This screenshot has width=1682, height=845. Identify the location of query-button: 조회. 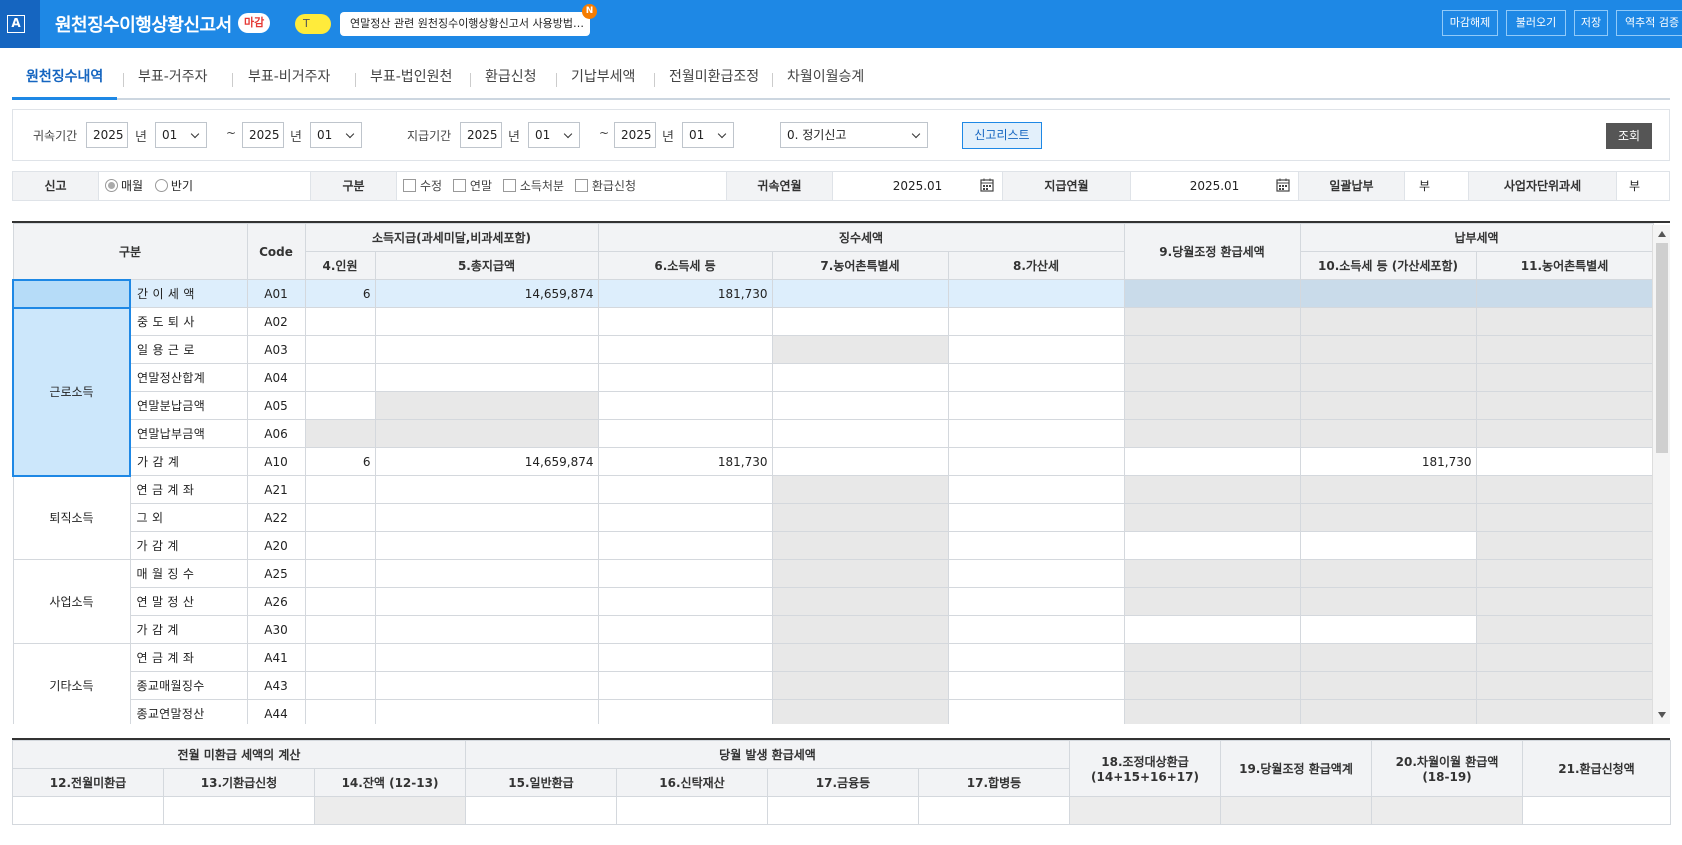
(1629, 136).